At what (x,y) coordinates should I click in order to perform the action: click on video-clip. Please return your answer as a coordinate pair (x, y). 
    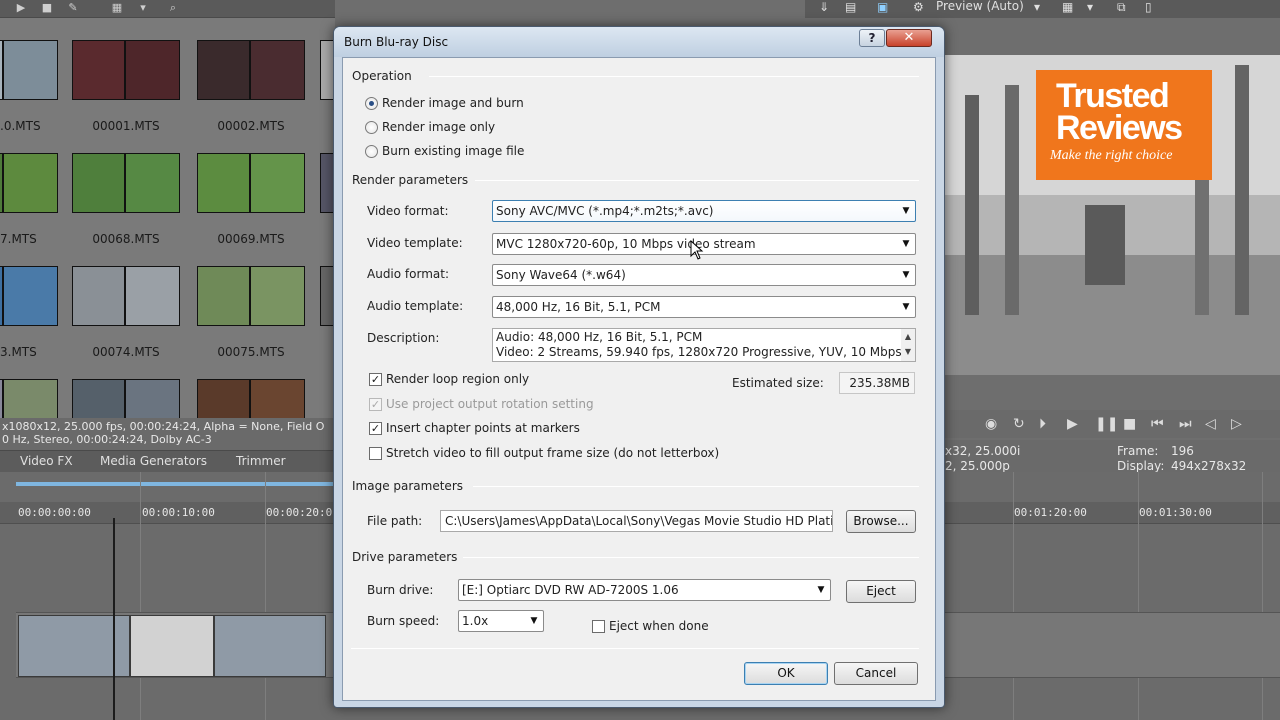
    Looking at the image, I should click on (270, 646).